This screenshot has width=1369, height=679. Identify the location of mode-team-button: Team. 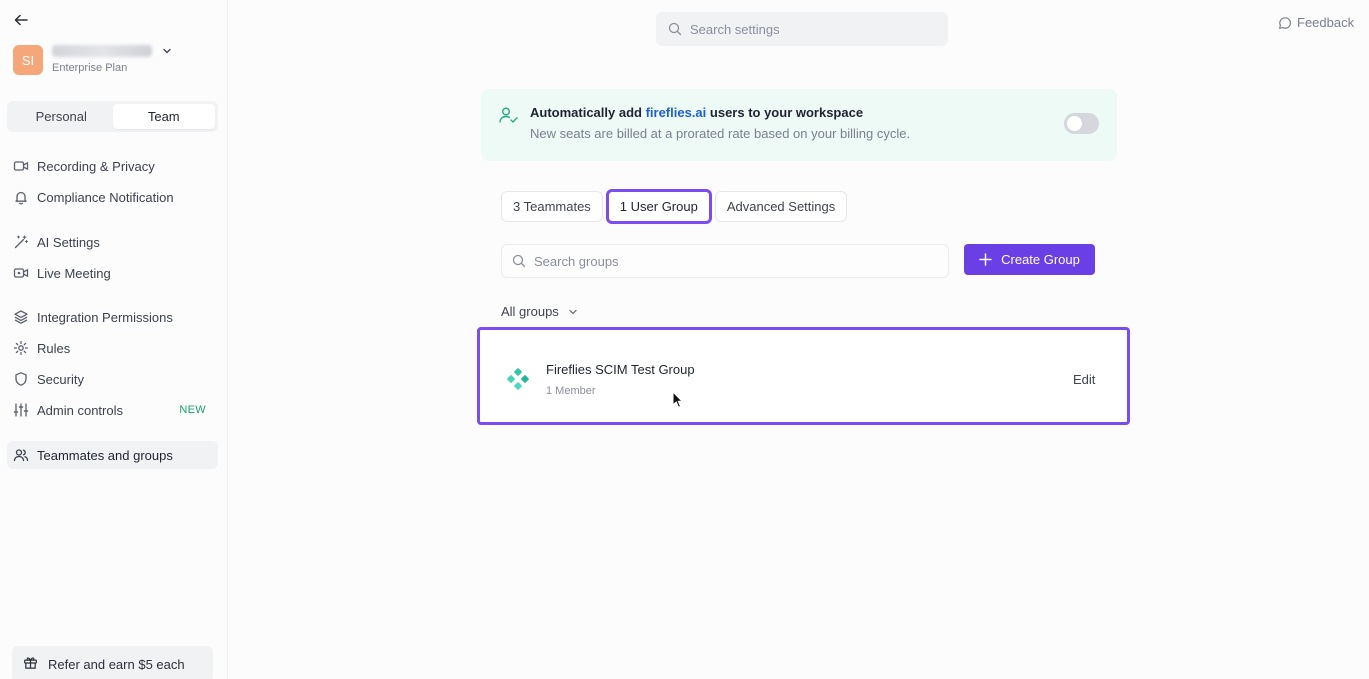
(163, 116).